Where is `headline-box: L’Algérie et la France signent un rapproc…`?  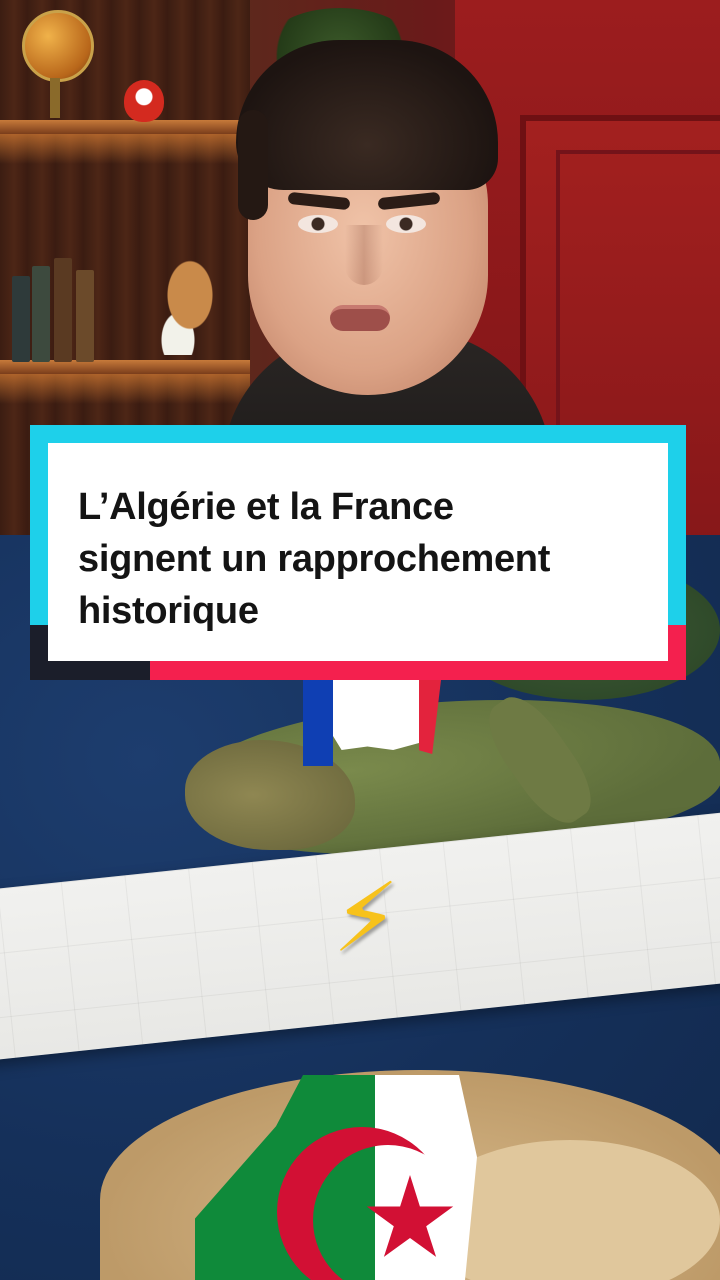
headline-box: L’Algérie et la France signent un rapproc… is located at coordinates (358, 552).